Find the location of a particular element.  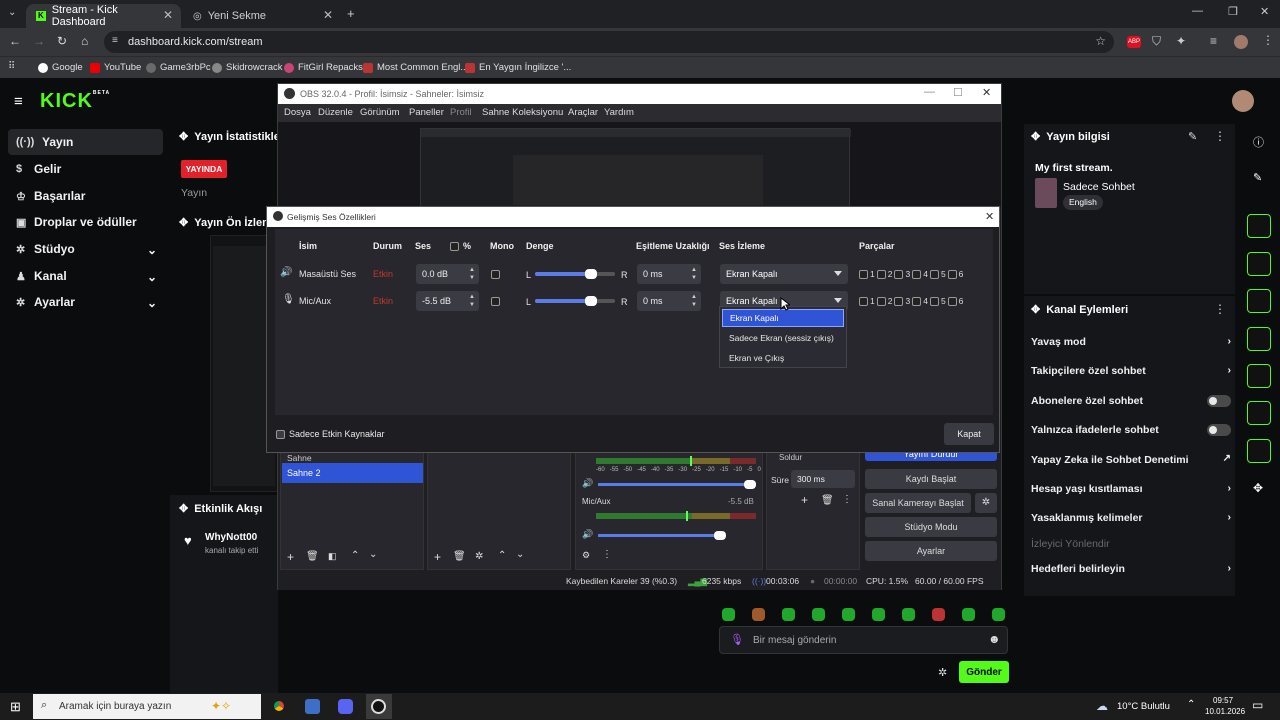

user-avatar is located at coordinates (1243, 101).